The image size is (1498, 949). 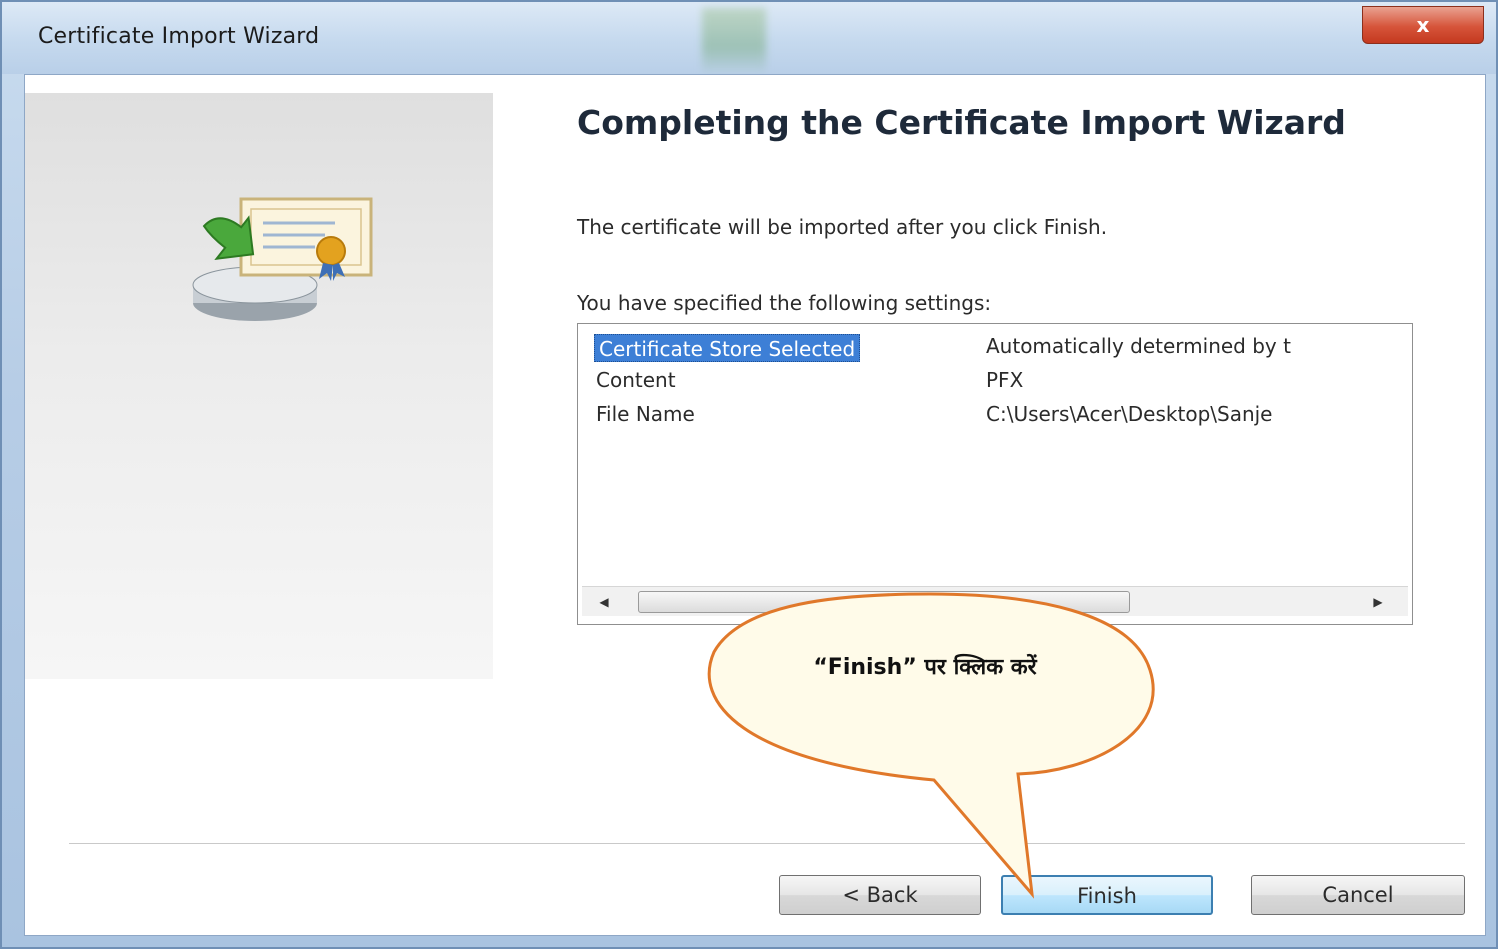 I want to click on back-button: < Back, so click(x=880, y=895).